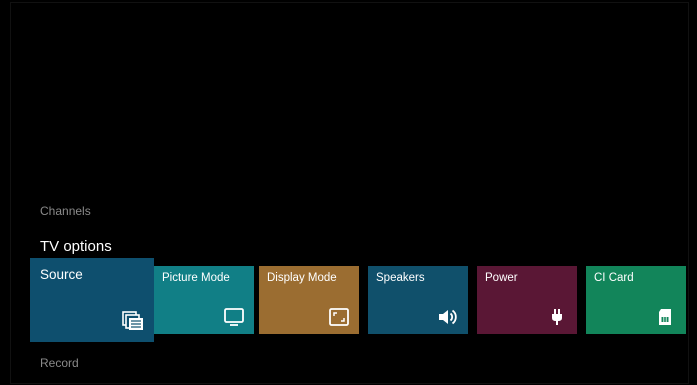 Image resolution: width=697 pixels, height=385 pixels. I want to click on power-plug-icon, so click(557, 317).